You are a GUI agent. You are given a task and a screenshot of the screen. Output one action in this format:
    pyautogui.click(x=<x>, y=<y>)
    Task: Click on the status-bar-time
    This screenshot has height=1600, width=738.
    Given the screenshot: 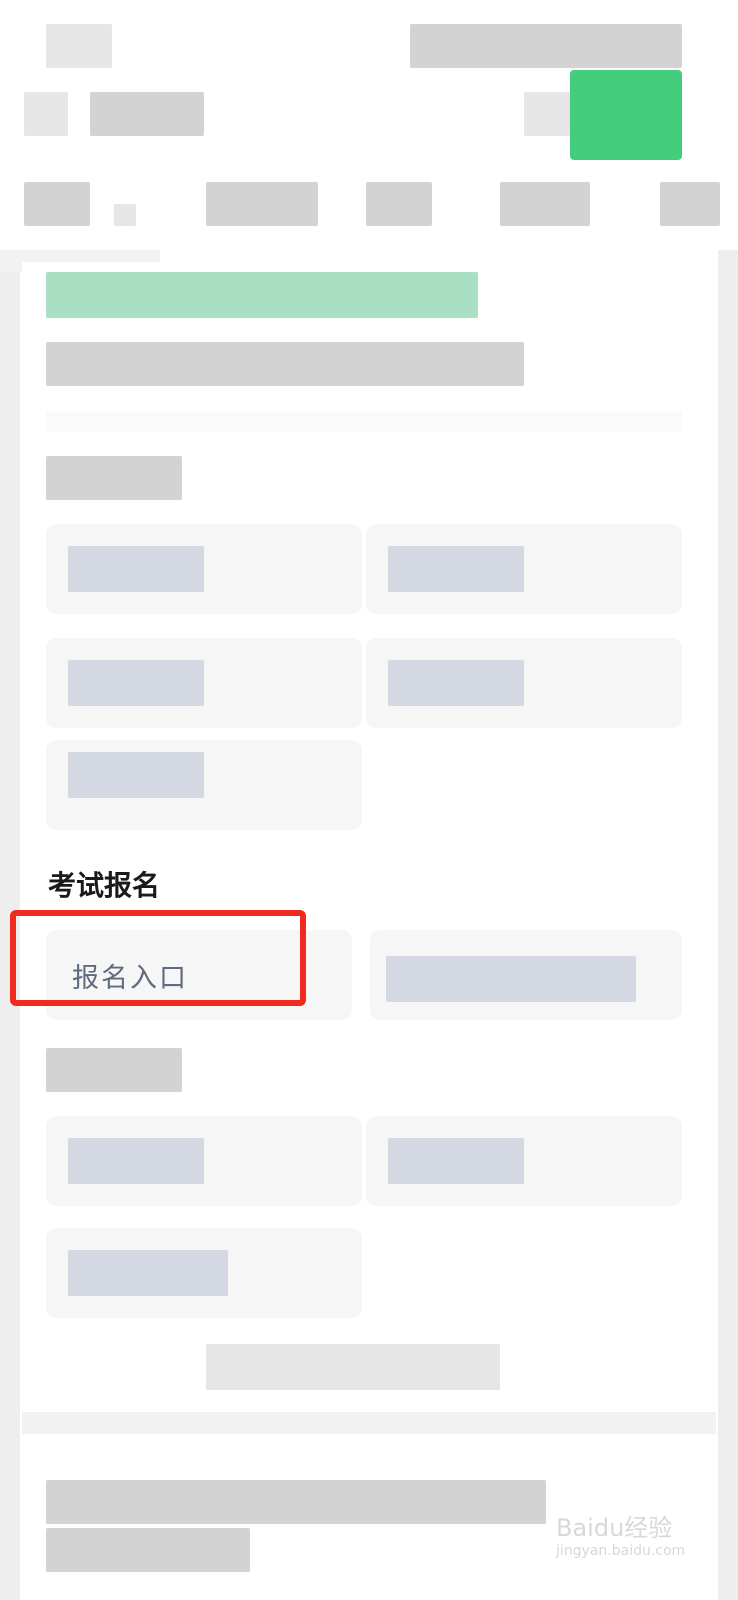 What is the action you would take?
    pyautogui.click(x=79, y=46)
    